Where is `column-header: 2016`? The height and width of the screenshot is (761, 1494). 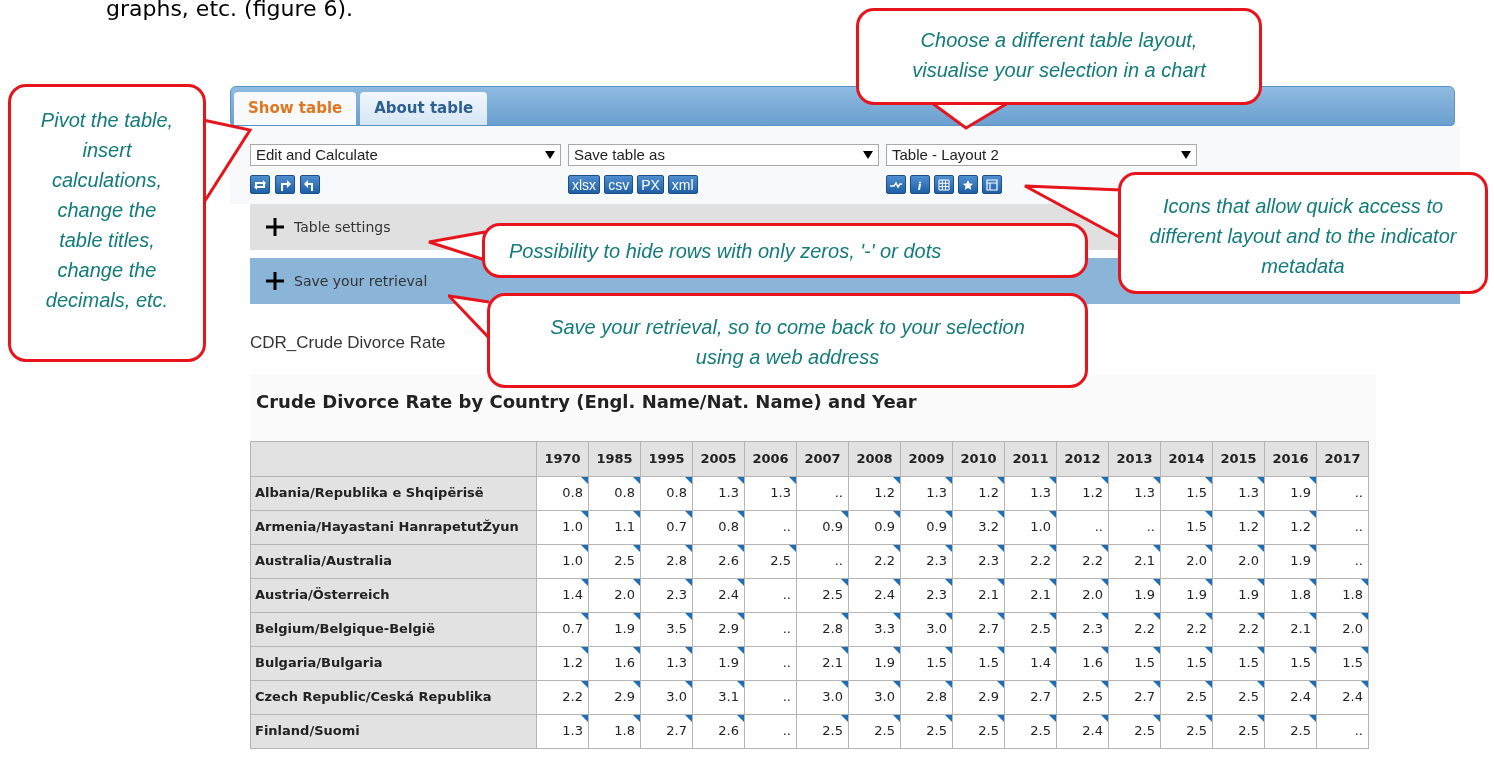 column-header: 2016 is located at coordinates (1290, 458).